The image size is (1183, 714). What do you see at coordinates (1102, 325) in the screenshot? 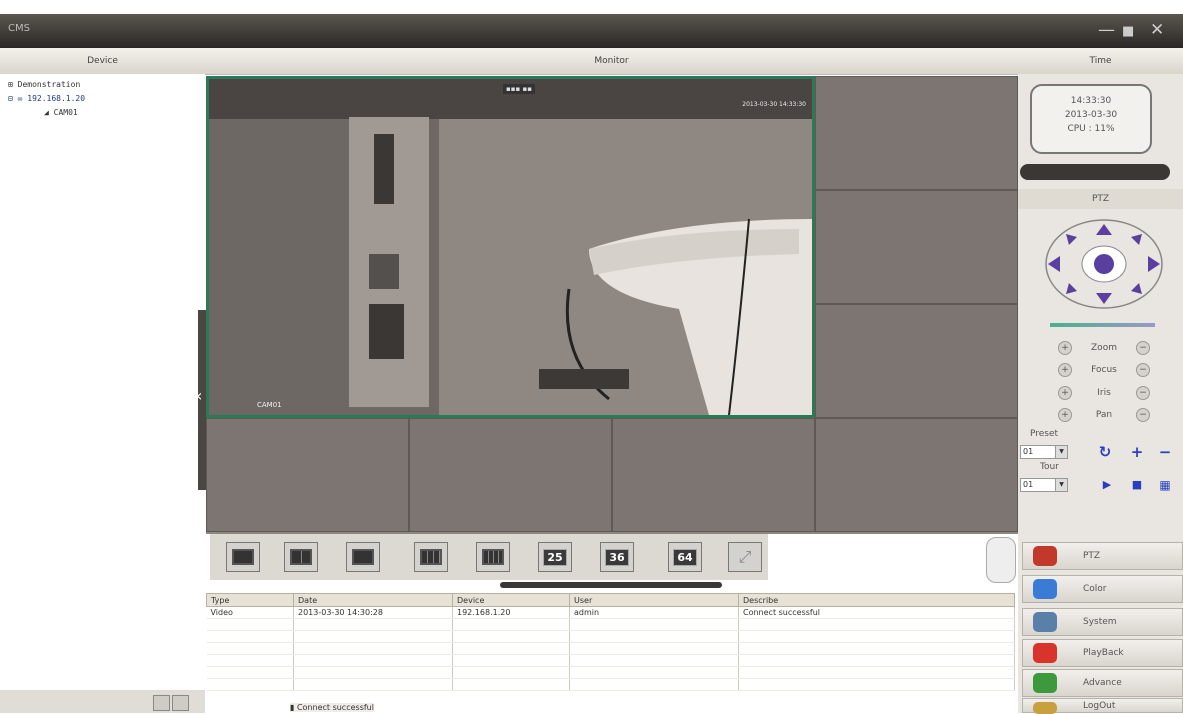
I see `ptz-speed-slider` at bounding box center [1102, 325].